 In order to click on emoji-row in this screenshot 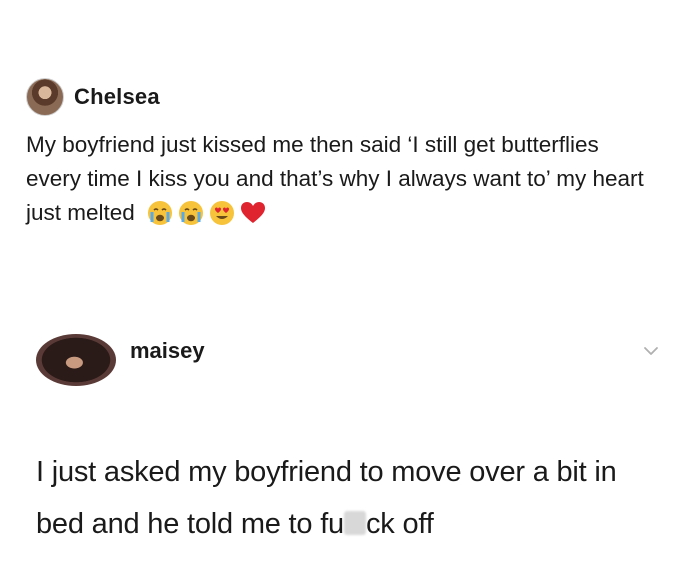, I will do `click(206, 213)`.